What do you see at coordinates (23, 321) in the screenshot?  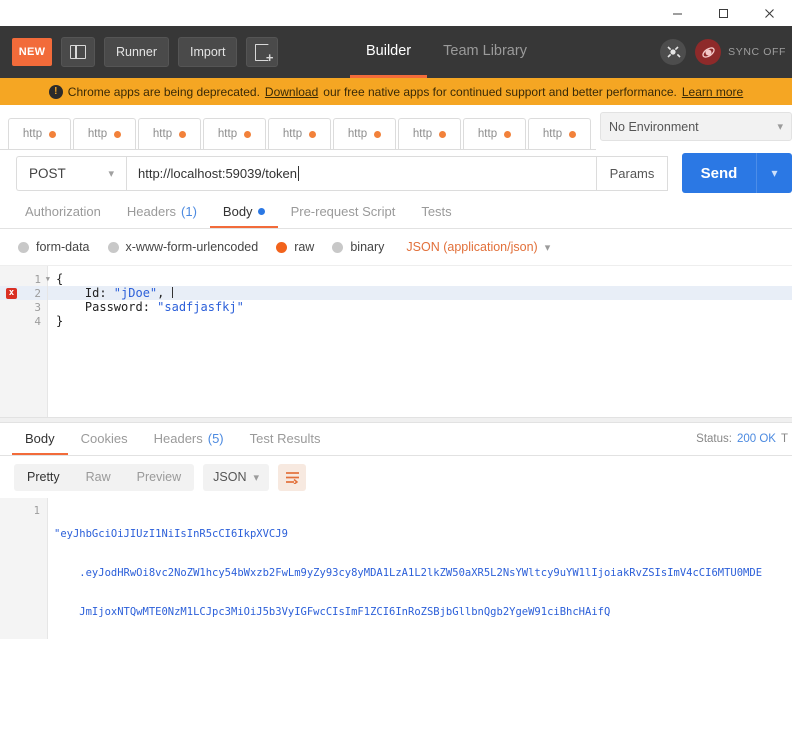 I see `gutter-line: 4` at bounding box center [23, 321].